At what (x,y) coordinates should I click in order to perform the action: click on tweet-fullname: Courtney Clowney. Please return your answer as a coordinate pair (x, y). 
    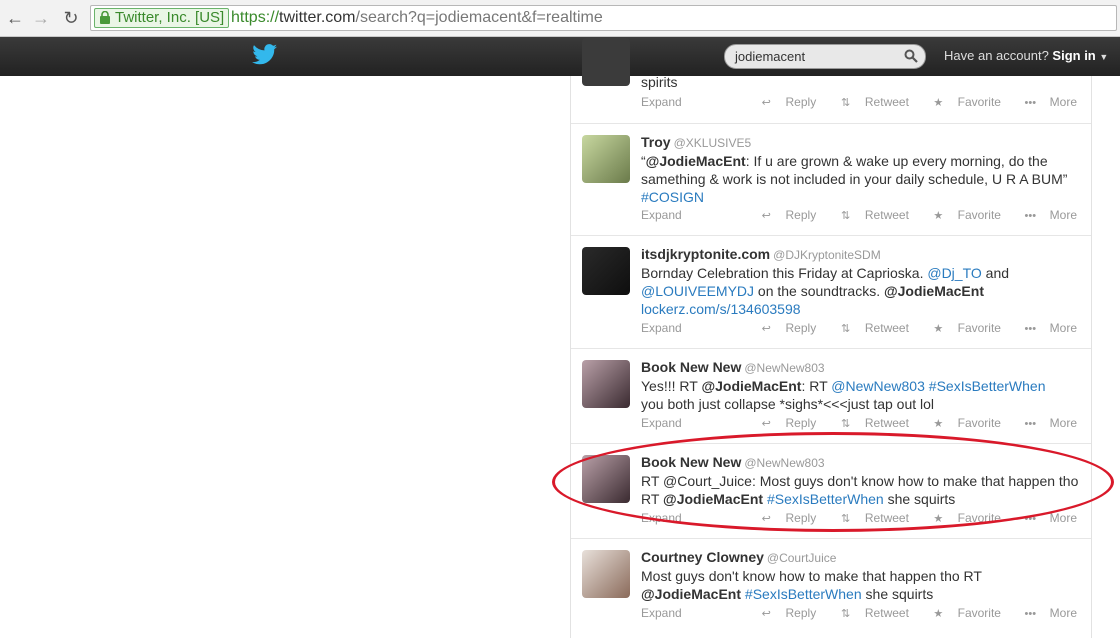
    Looking at the image, I should click on (702, 557).